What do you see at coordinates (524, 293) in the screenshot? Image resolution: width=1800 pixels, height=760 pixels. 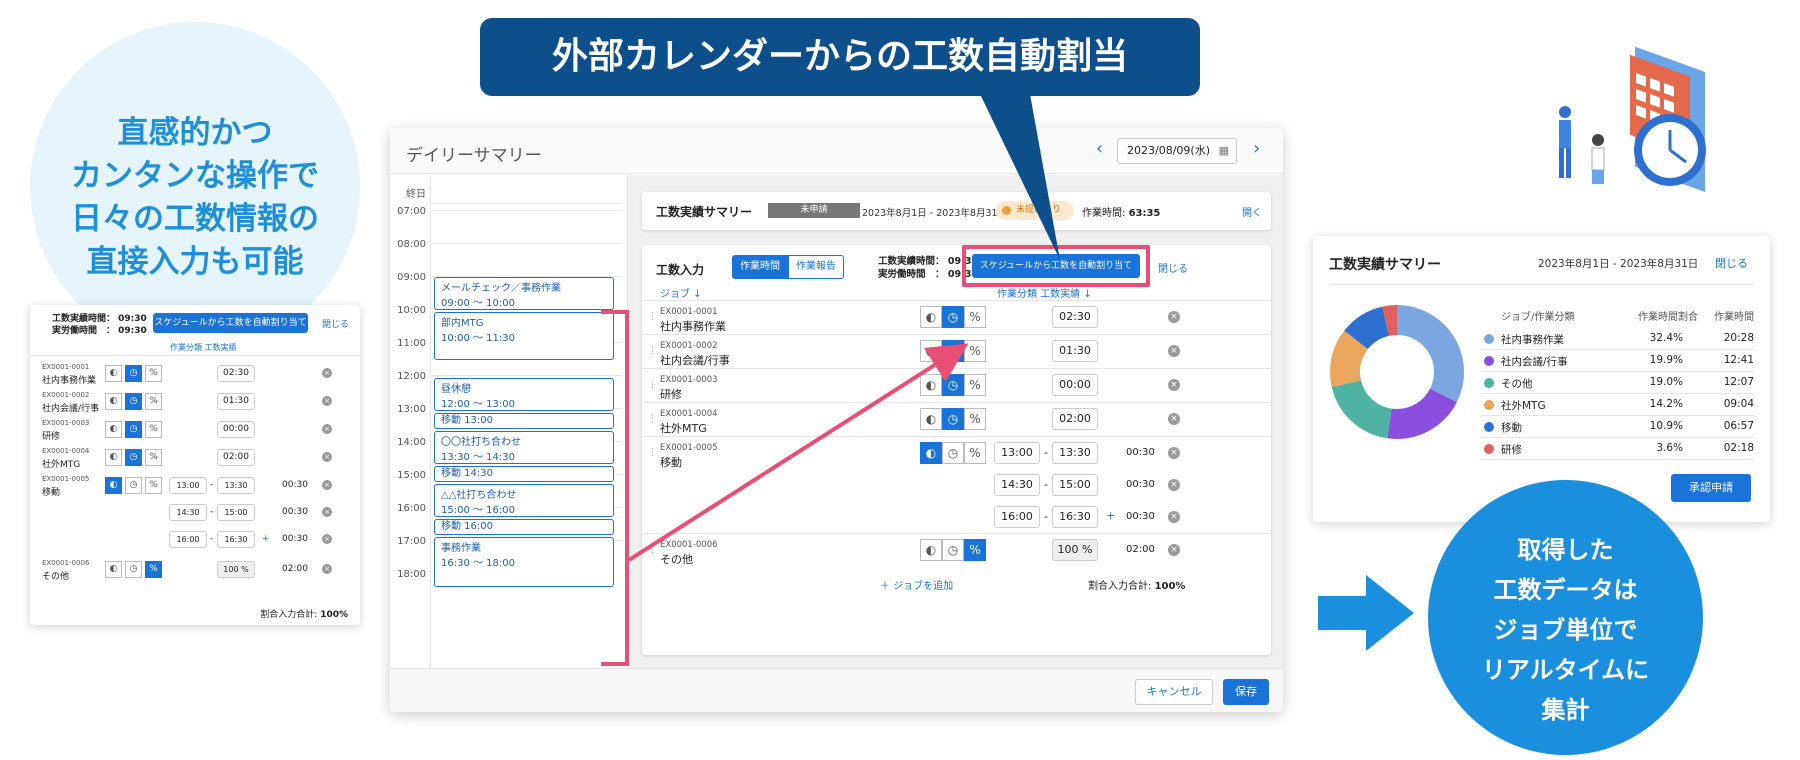 I see `calendar-event: メールチェック／事務作業 09:00 〜 10:00` at bounding box center [524, 293].